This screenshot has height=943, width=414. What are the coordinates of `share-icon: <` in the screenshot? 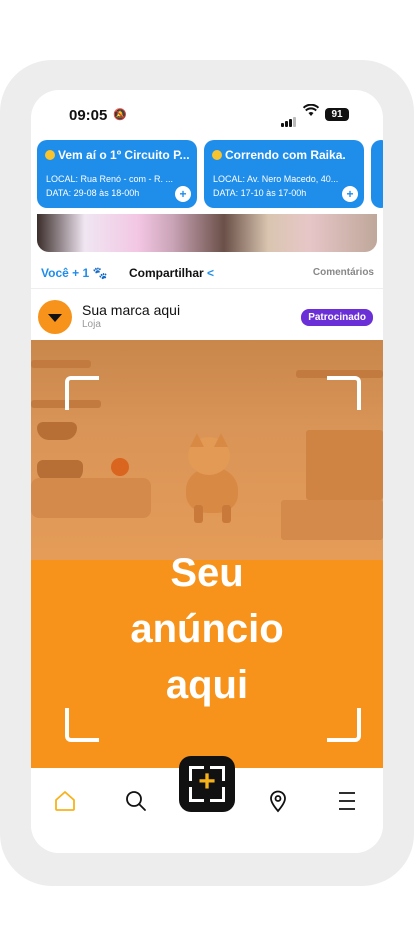 It's located at (211, 273).